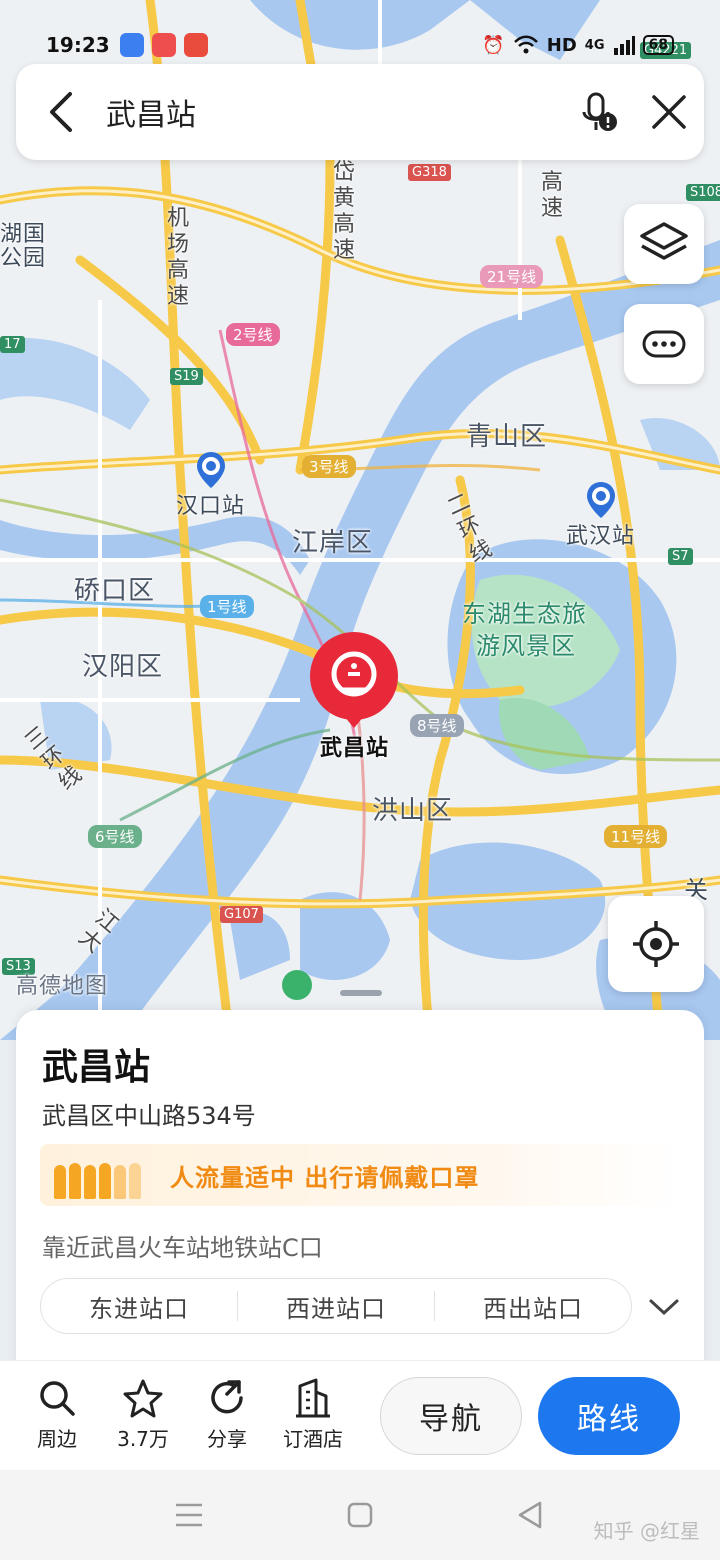 The image size is (720, 1560). What do you see at coordinates (360, 45) in the screenshot?
I see `status-bar: 19:23 ⏰ HD 4G 68` at bounding box center [360, 45].